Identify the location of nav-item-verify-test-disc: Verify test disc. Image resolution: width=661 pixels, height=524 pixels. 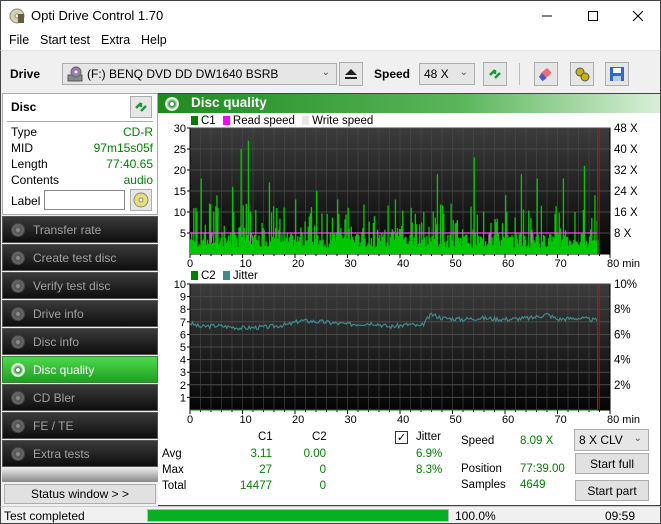
(80, 285).